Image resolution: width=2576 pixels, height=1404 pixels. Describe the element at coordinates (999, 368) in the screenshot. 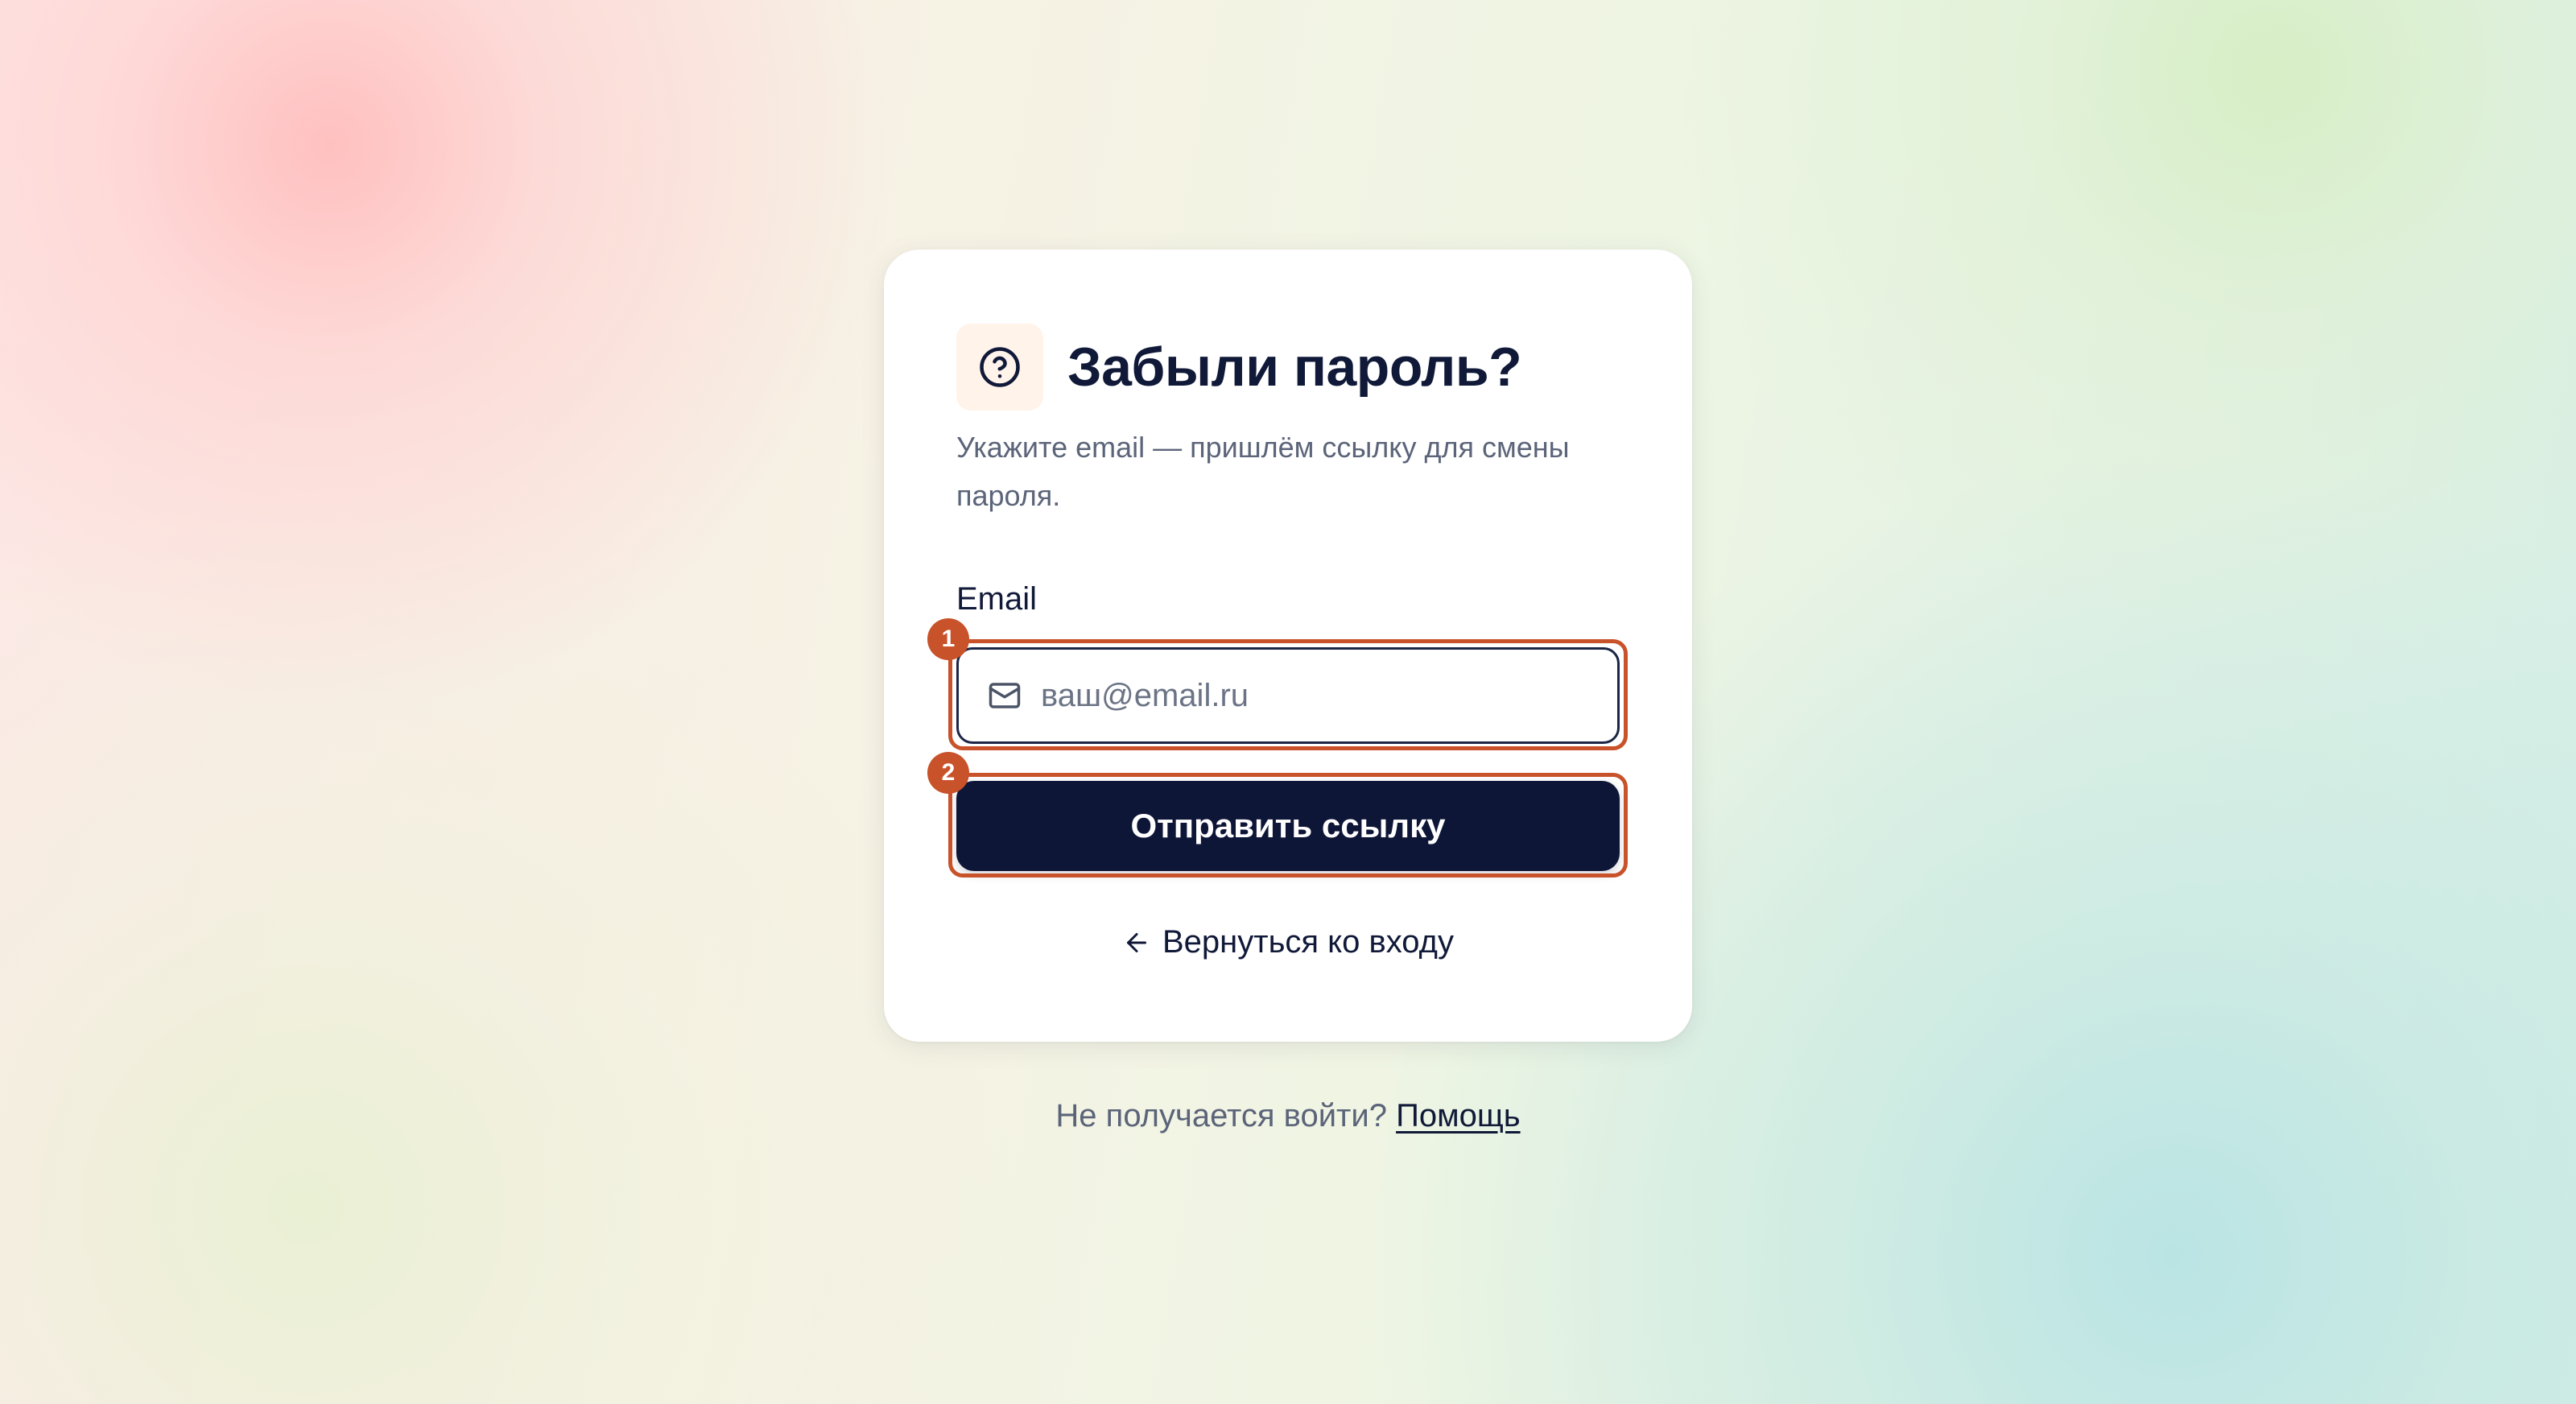

I see `question-circle-icon` at that location.